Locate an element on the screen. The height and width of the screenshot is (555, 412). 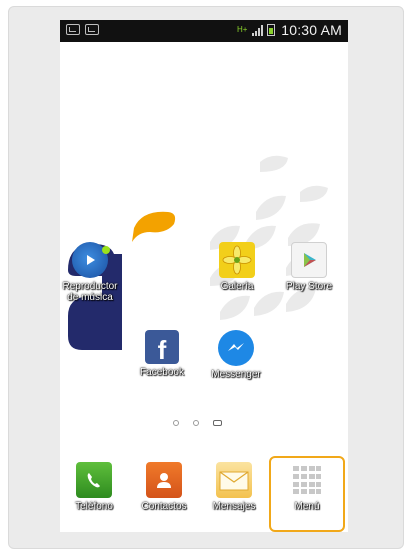
status-bar: H+ 10:30 AM is located at coordinates (204, 31).